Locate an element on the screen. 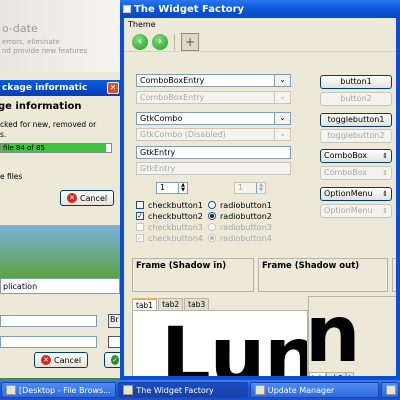 The image size is (400, 400). taskbar-item-extra is located at coordinates (390, 390).